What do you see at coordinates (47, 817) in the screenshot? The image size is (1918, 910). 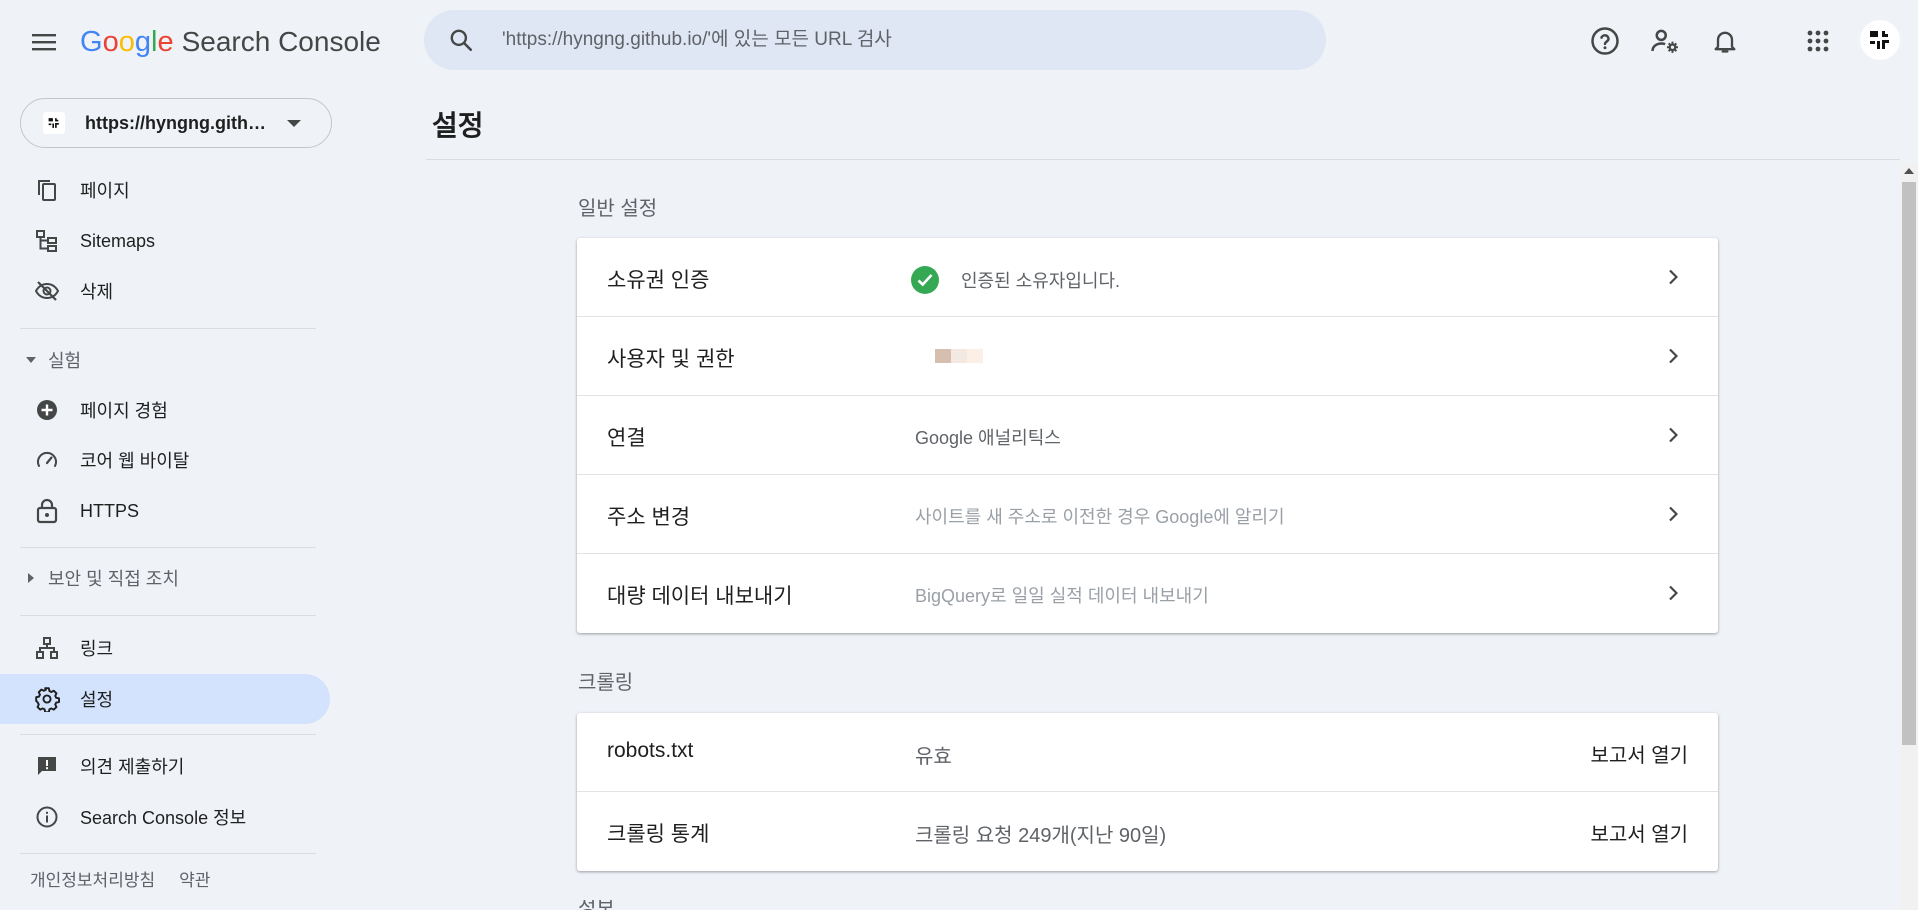 I see `info-icon` at bounding box center [47, 817].